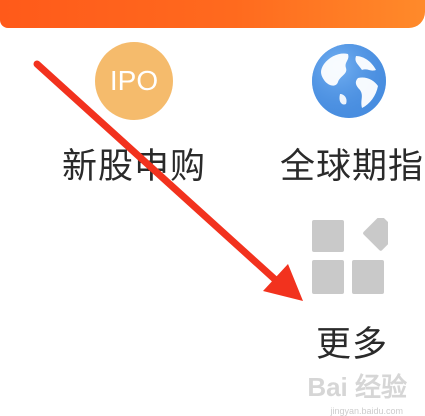 Image resolution: width=425 pixels, height=416 pixels. I want to click on grid-more-icon, so click(350, 256).